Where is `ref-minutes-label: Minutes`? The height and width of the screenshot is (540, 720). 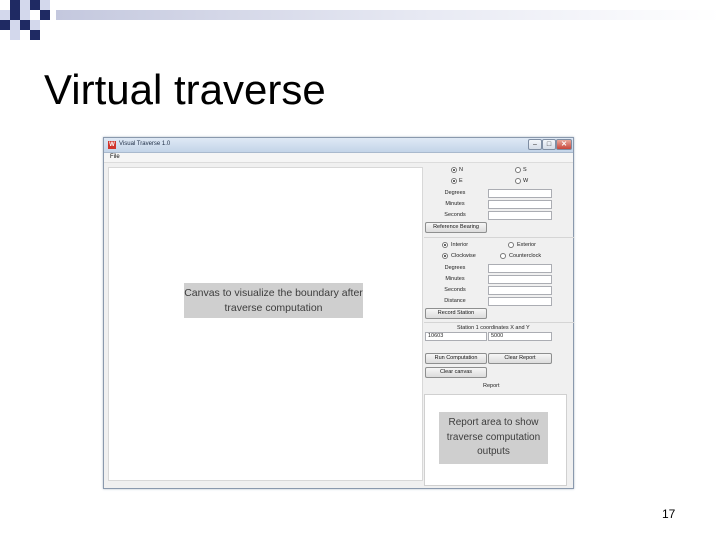 ref-minutes-label: Minutes is located at coordinates (455, 204).